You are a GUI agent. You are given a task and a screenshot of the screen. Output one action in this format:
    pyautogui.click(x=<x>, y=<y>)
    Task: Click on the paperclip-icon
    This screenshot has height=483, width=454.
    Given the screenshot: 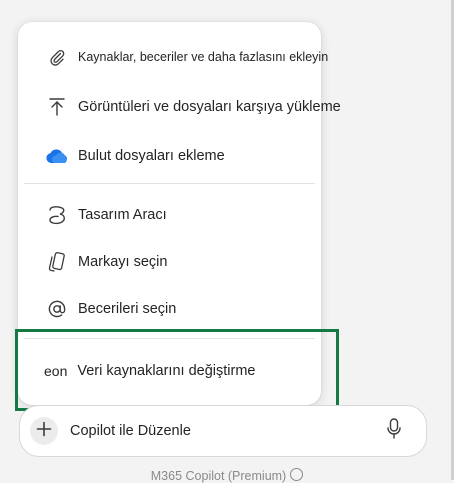 What is the action you would take?
    pyautogui.click(x=57, y=57)
    